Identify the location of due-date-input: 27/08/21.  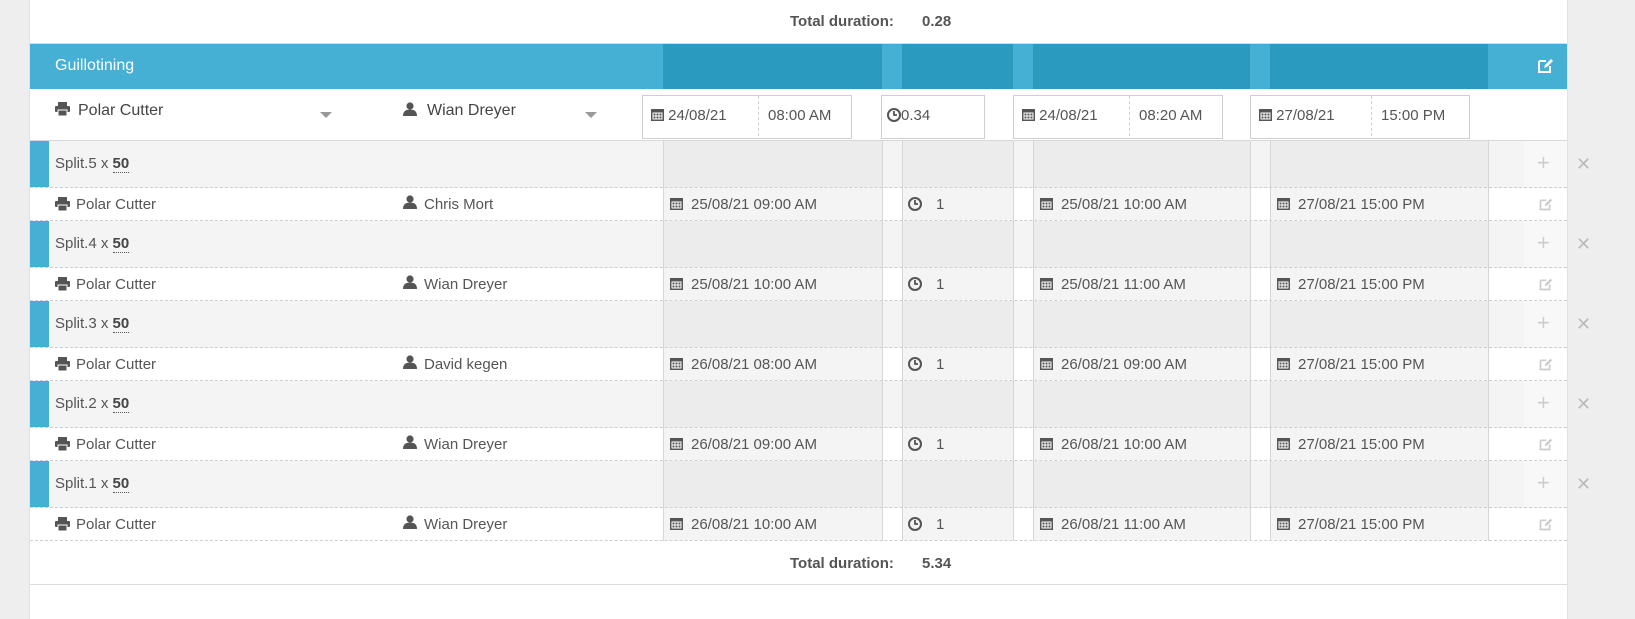
(1297, 116).